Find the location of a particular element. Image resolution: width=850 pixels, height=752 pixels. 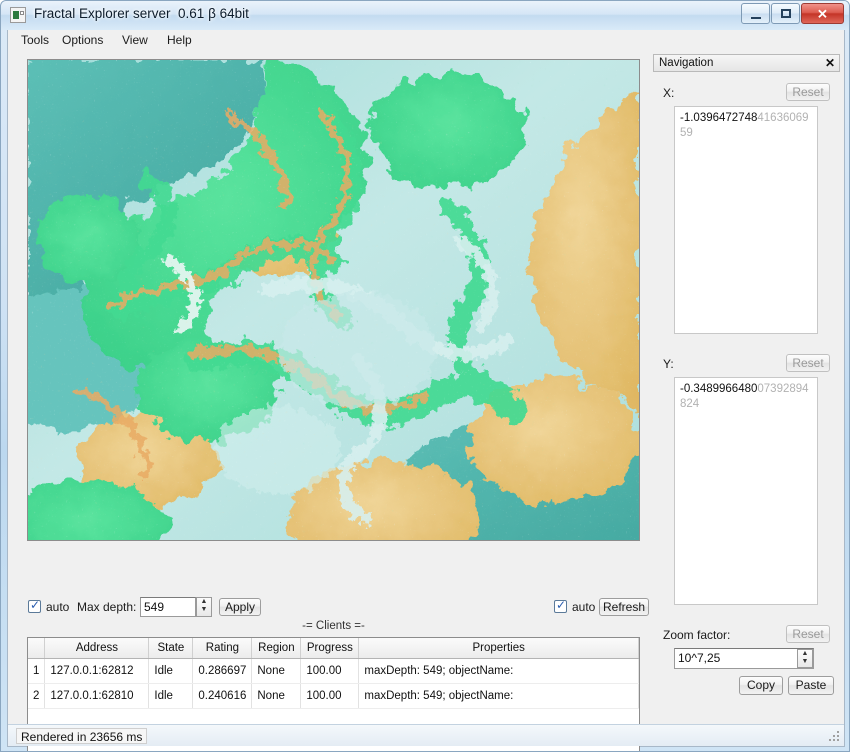

window-title: Fractal Explorer server 0.61 β 64bit is located at coordinates (141, 13).